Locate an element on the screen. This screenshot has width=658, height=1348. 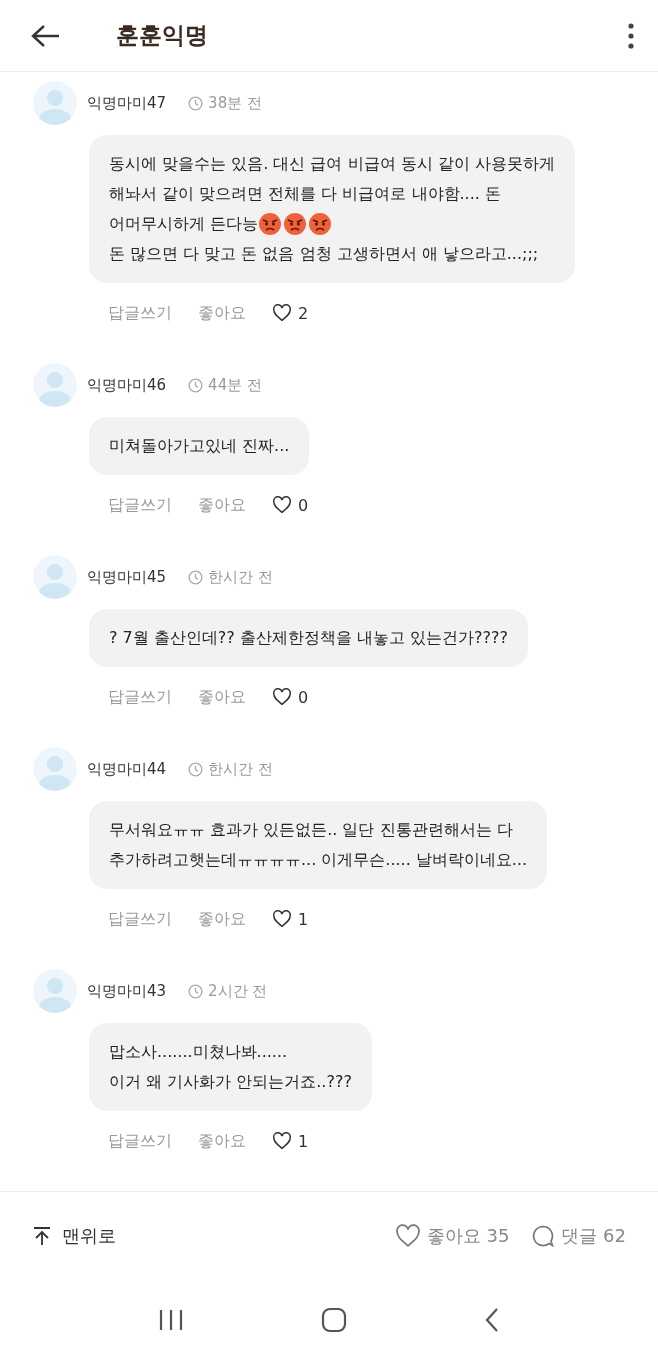
comment-text: 어머무시하게 든다능 is located at coordinates (184, 224).